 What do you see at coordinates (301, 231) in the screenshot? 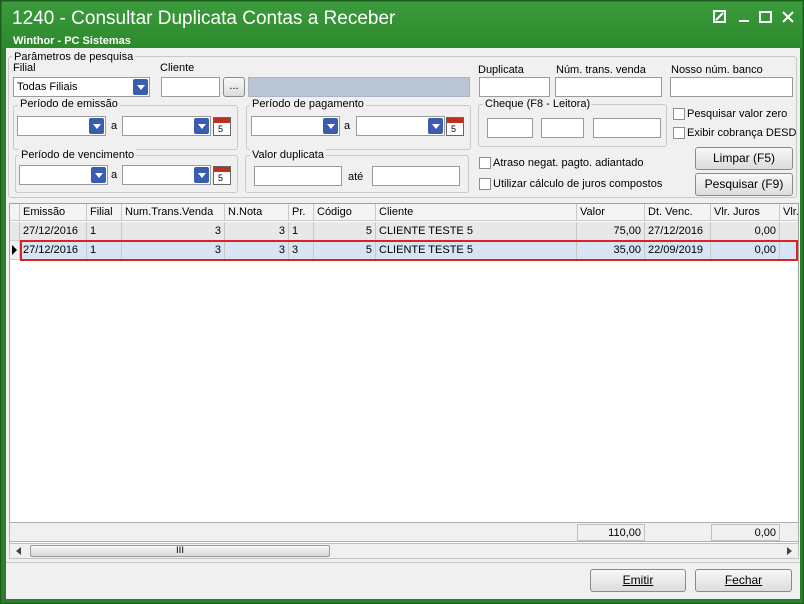
I see `cell-pr: 1` at bounding box center [301, 231].